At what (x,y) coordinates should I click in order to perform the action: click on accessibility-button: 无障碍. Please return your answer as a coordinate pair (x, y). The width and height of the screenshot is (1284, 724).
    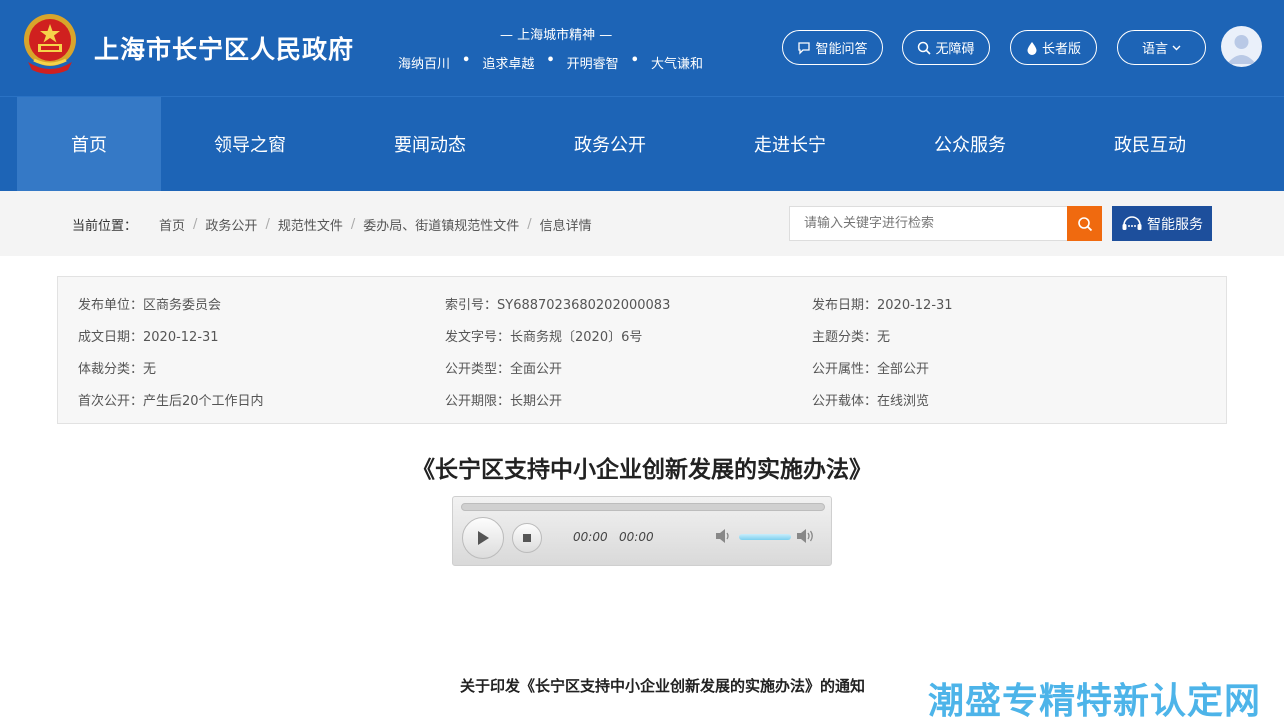
    Looking at the image, I should click on (946, 47).